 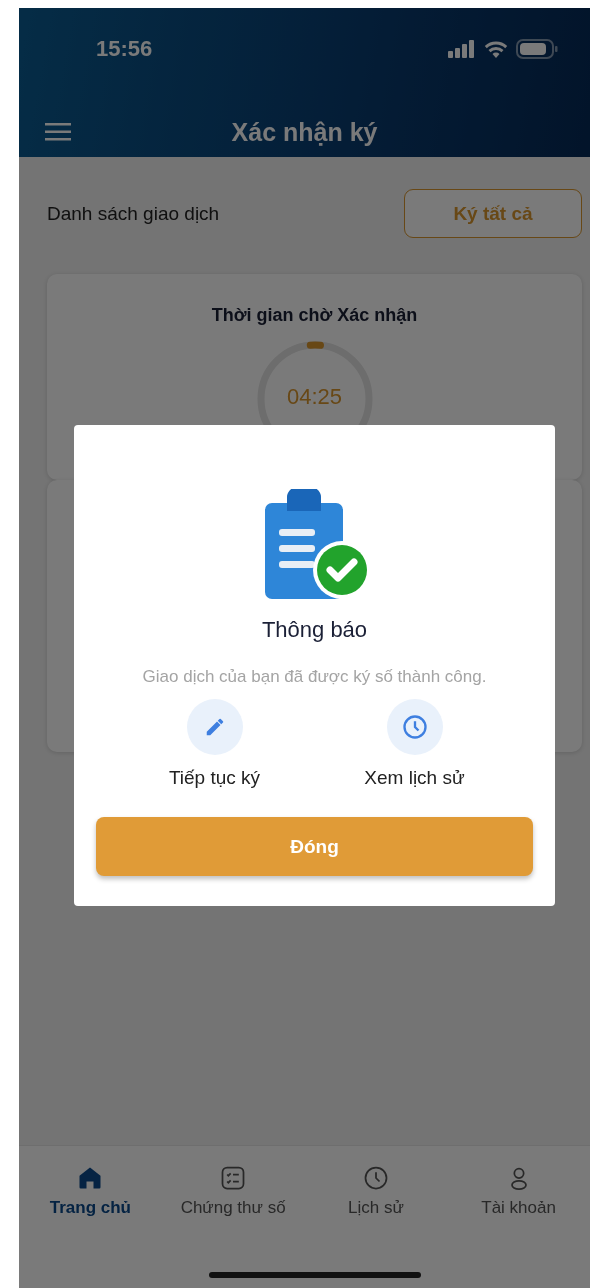 I want to click on dialog-message: Giao dịch của bạn đã được ký số thành công., so click(x=314, y=677).